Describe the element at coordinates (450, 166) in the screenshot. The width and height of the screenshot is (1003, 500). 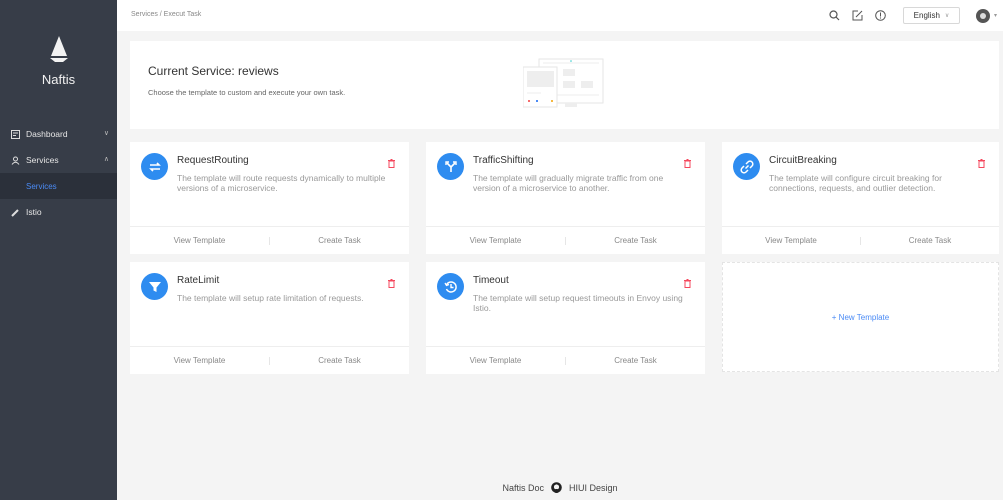
I see `fork-icon` at that location.